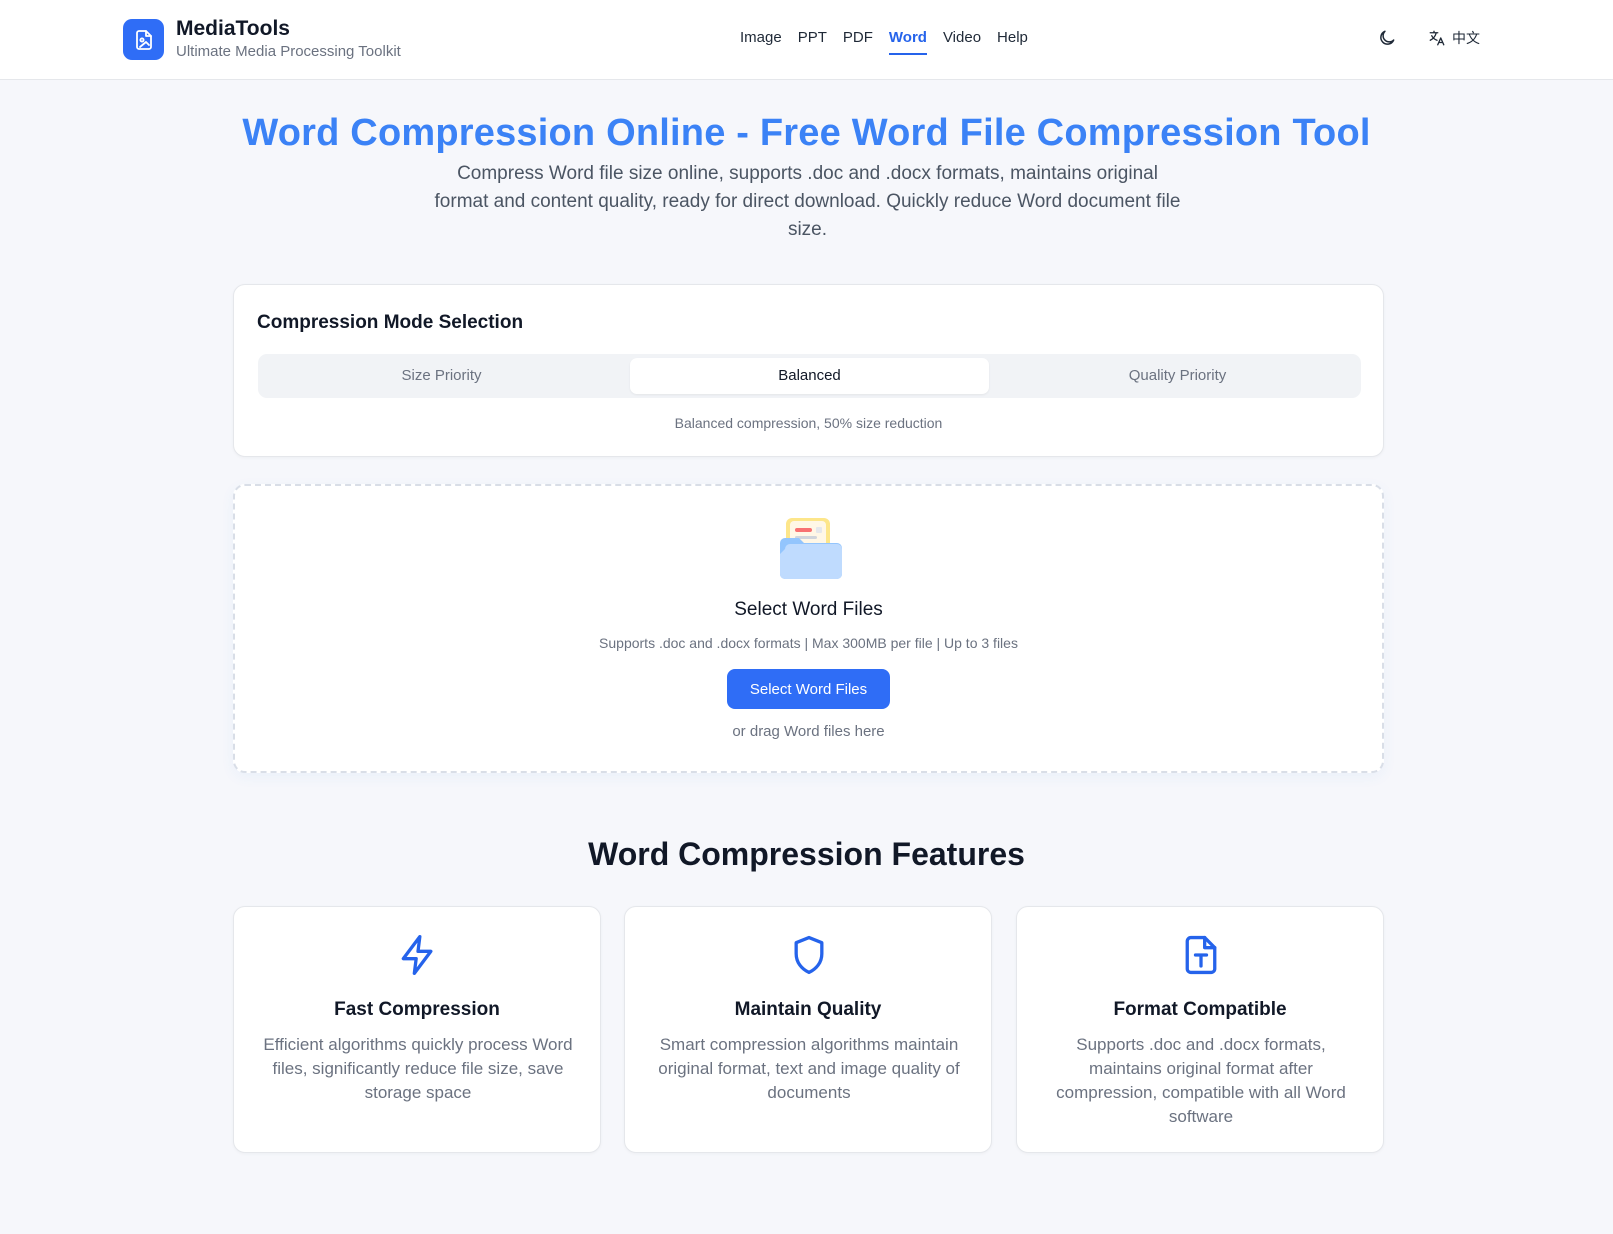 The image size is (1613, 1234). I want to click on feature-name: Format Compatible, so click(1200, 1009).